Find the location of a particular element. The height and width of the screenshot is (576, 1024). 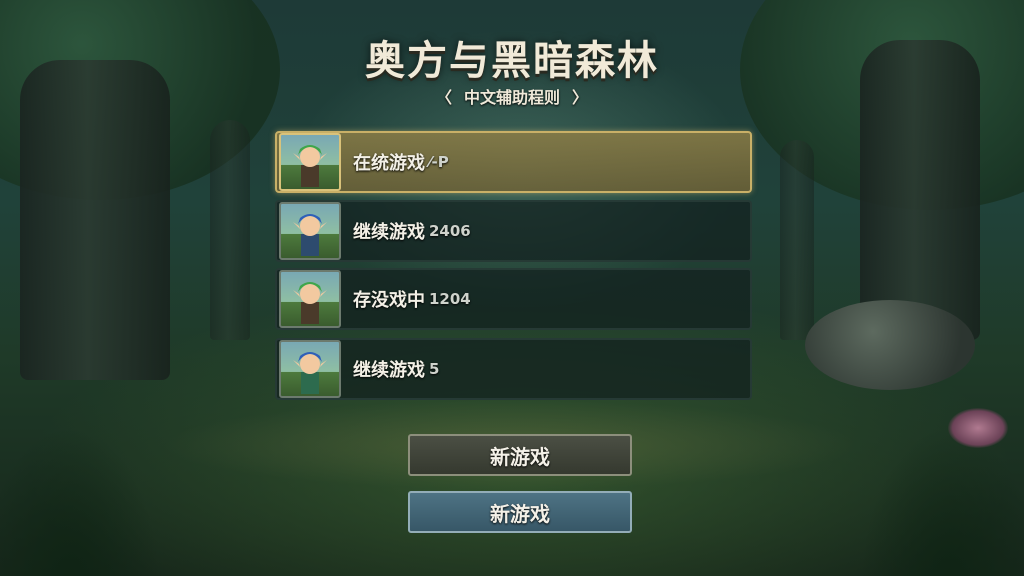

save-slot-1: 在统游戏 ⁄-P is located at coordinates (513, 162).